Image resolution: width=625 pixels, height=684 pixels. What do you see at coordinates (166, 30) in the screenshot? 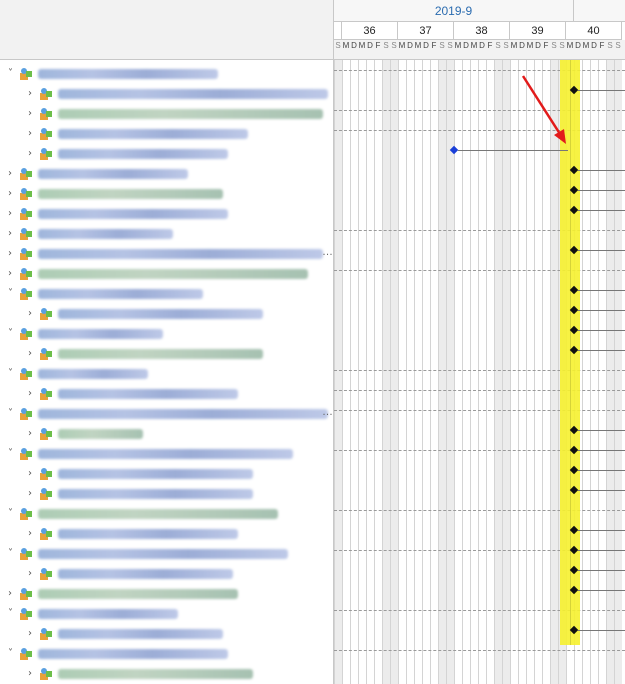
I see `task-tree-header` at bounding box center [166, 30].